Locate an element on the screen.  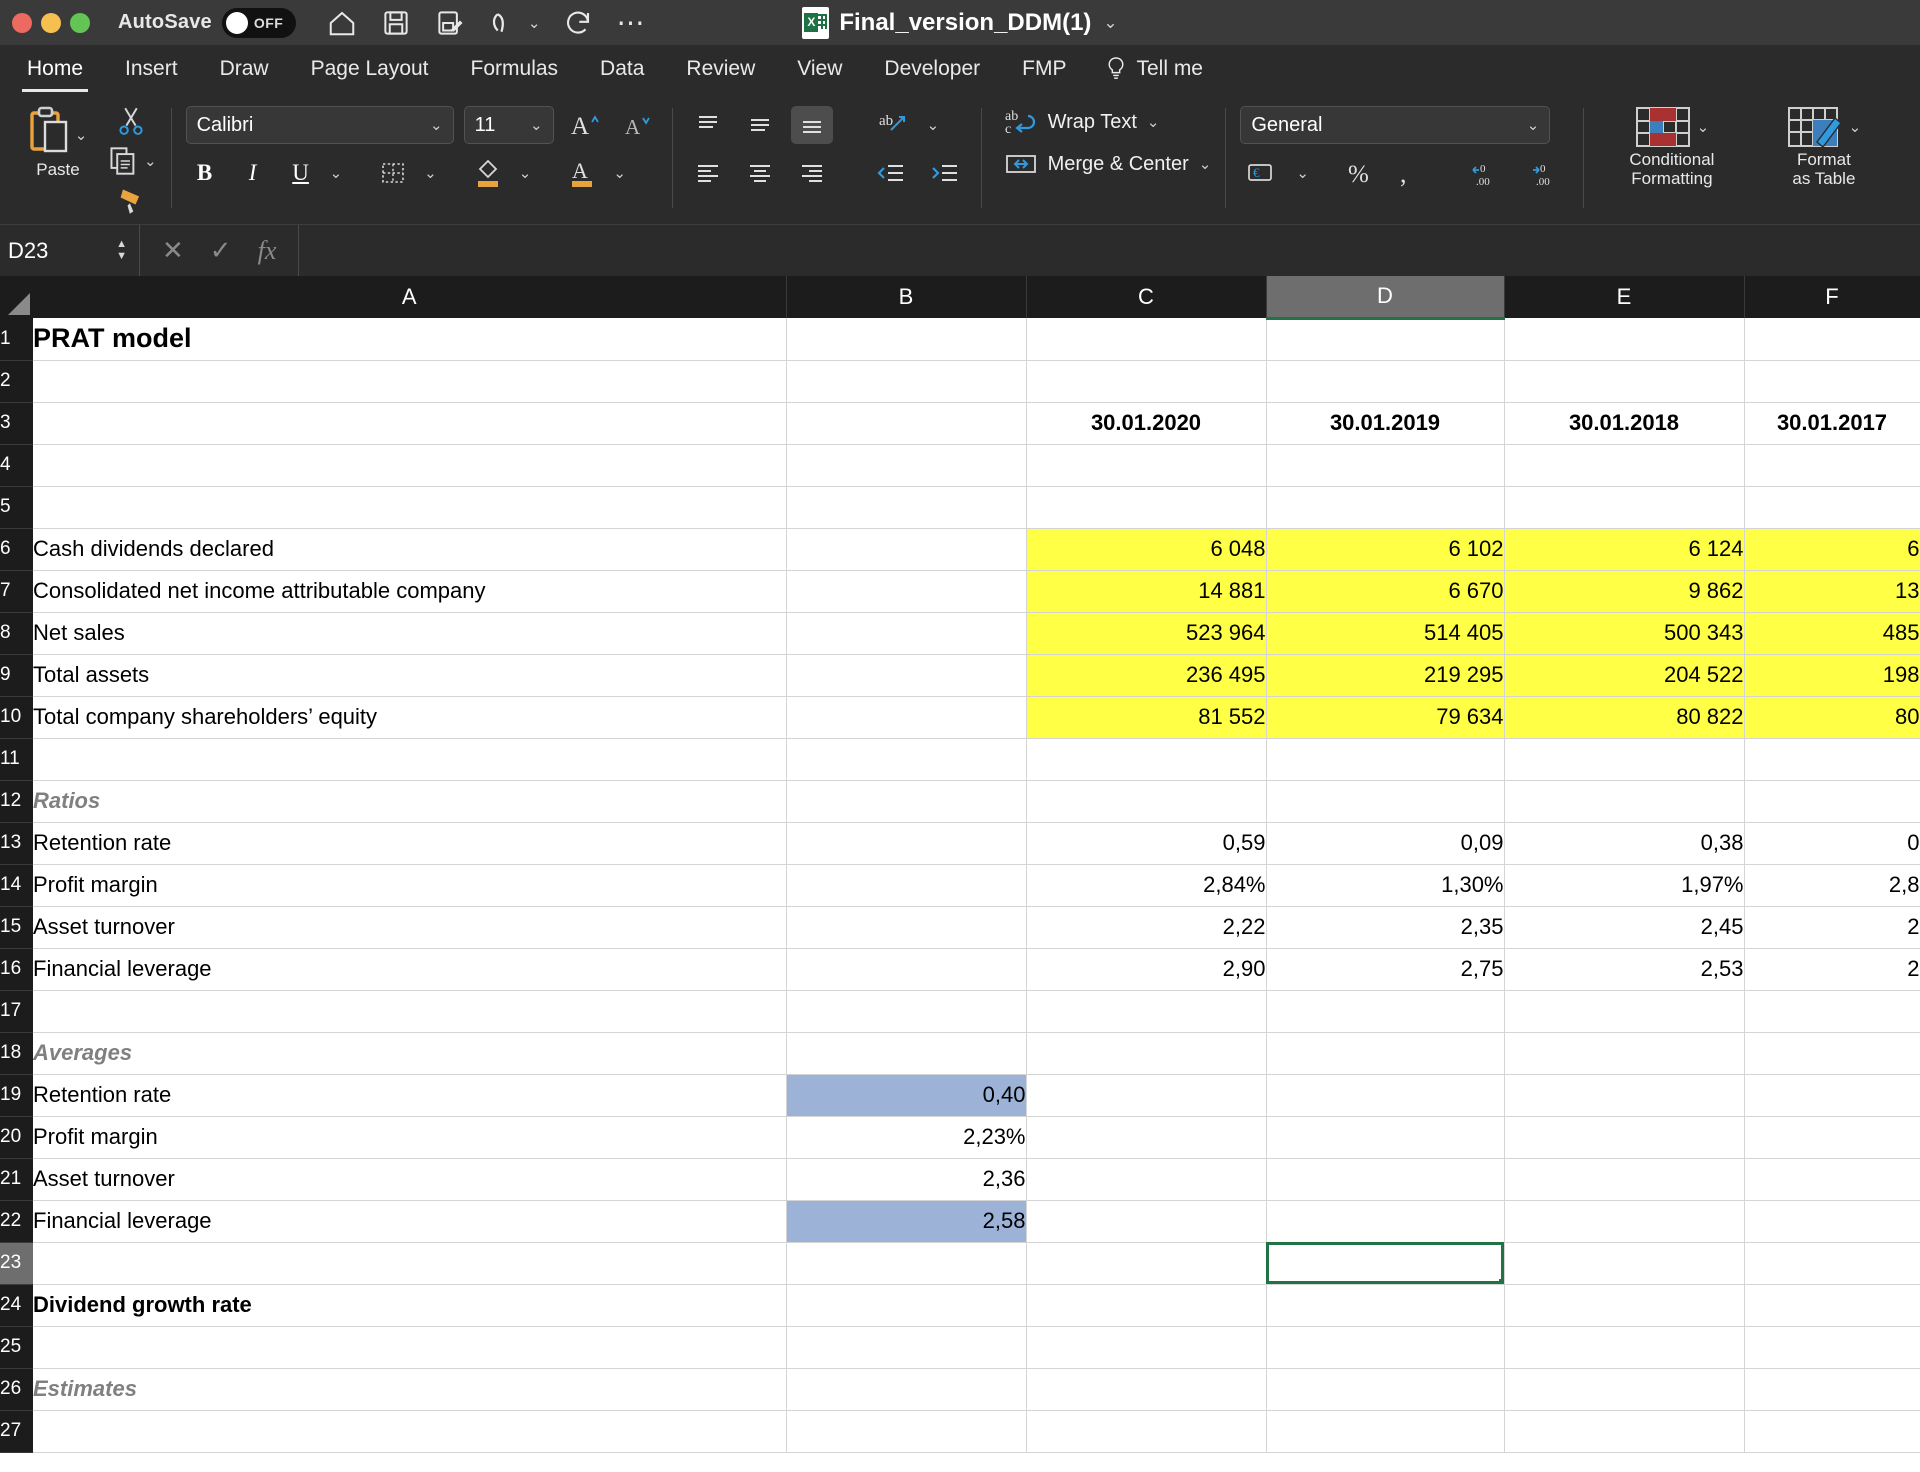
tab-view: View is located at coordinates (819, 69).